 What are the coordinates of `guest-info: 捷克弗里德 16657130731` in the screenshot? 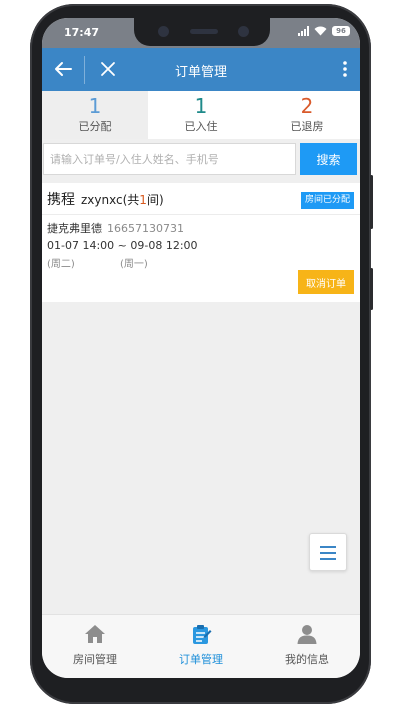 It's located at (115, 228).